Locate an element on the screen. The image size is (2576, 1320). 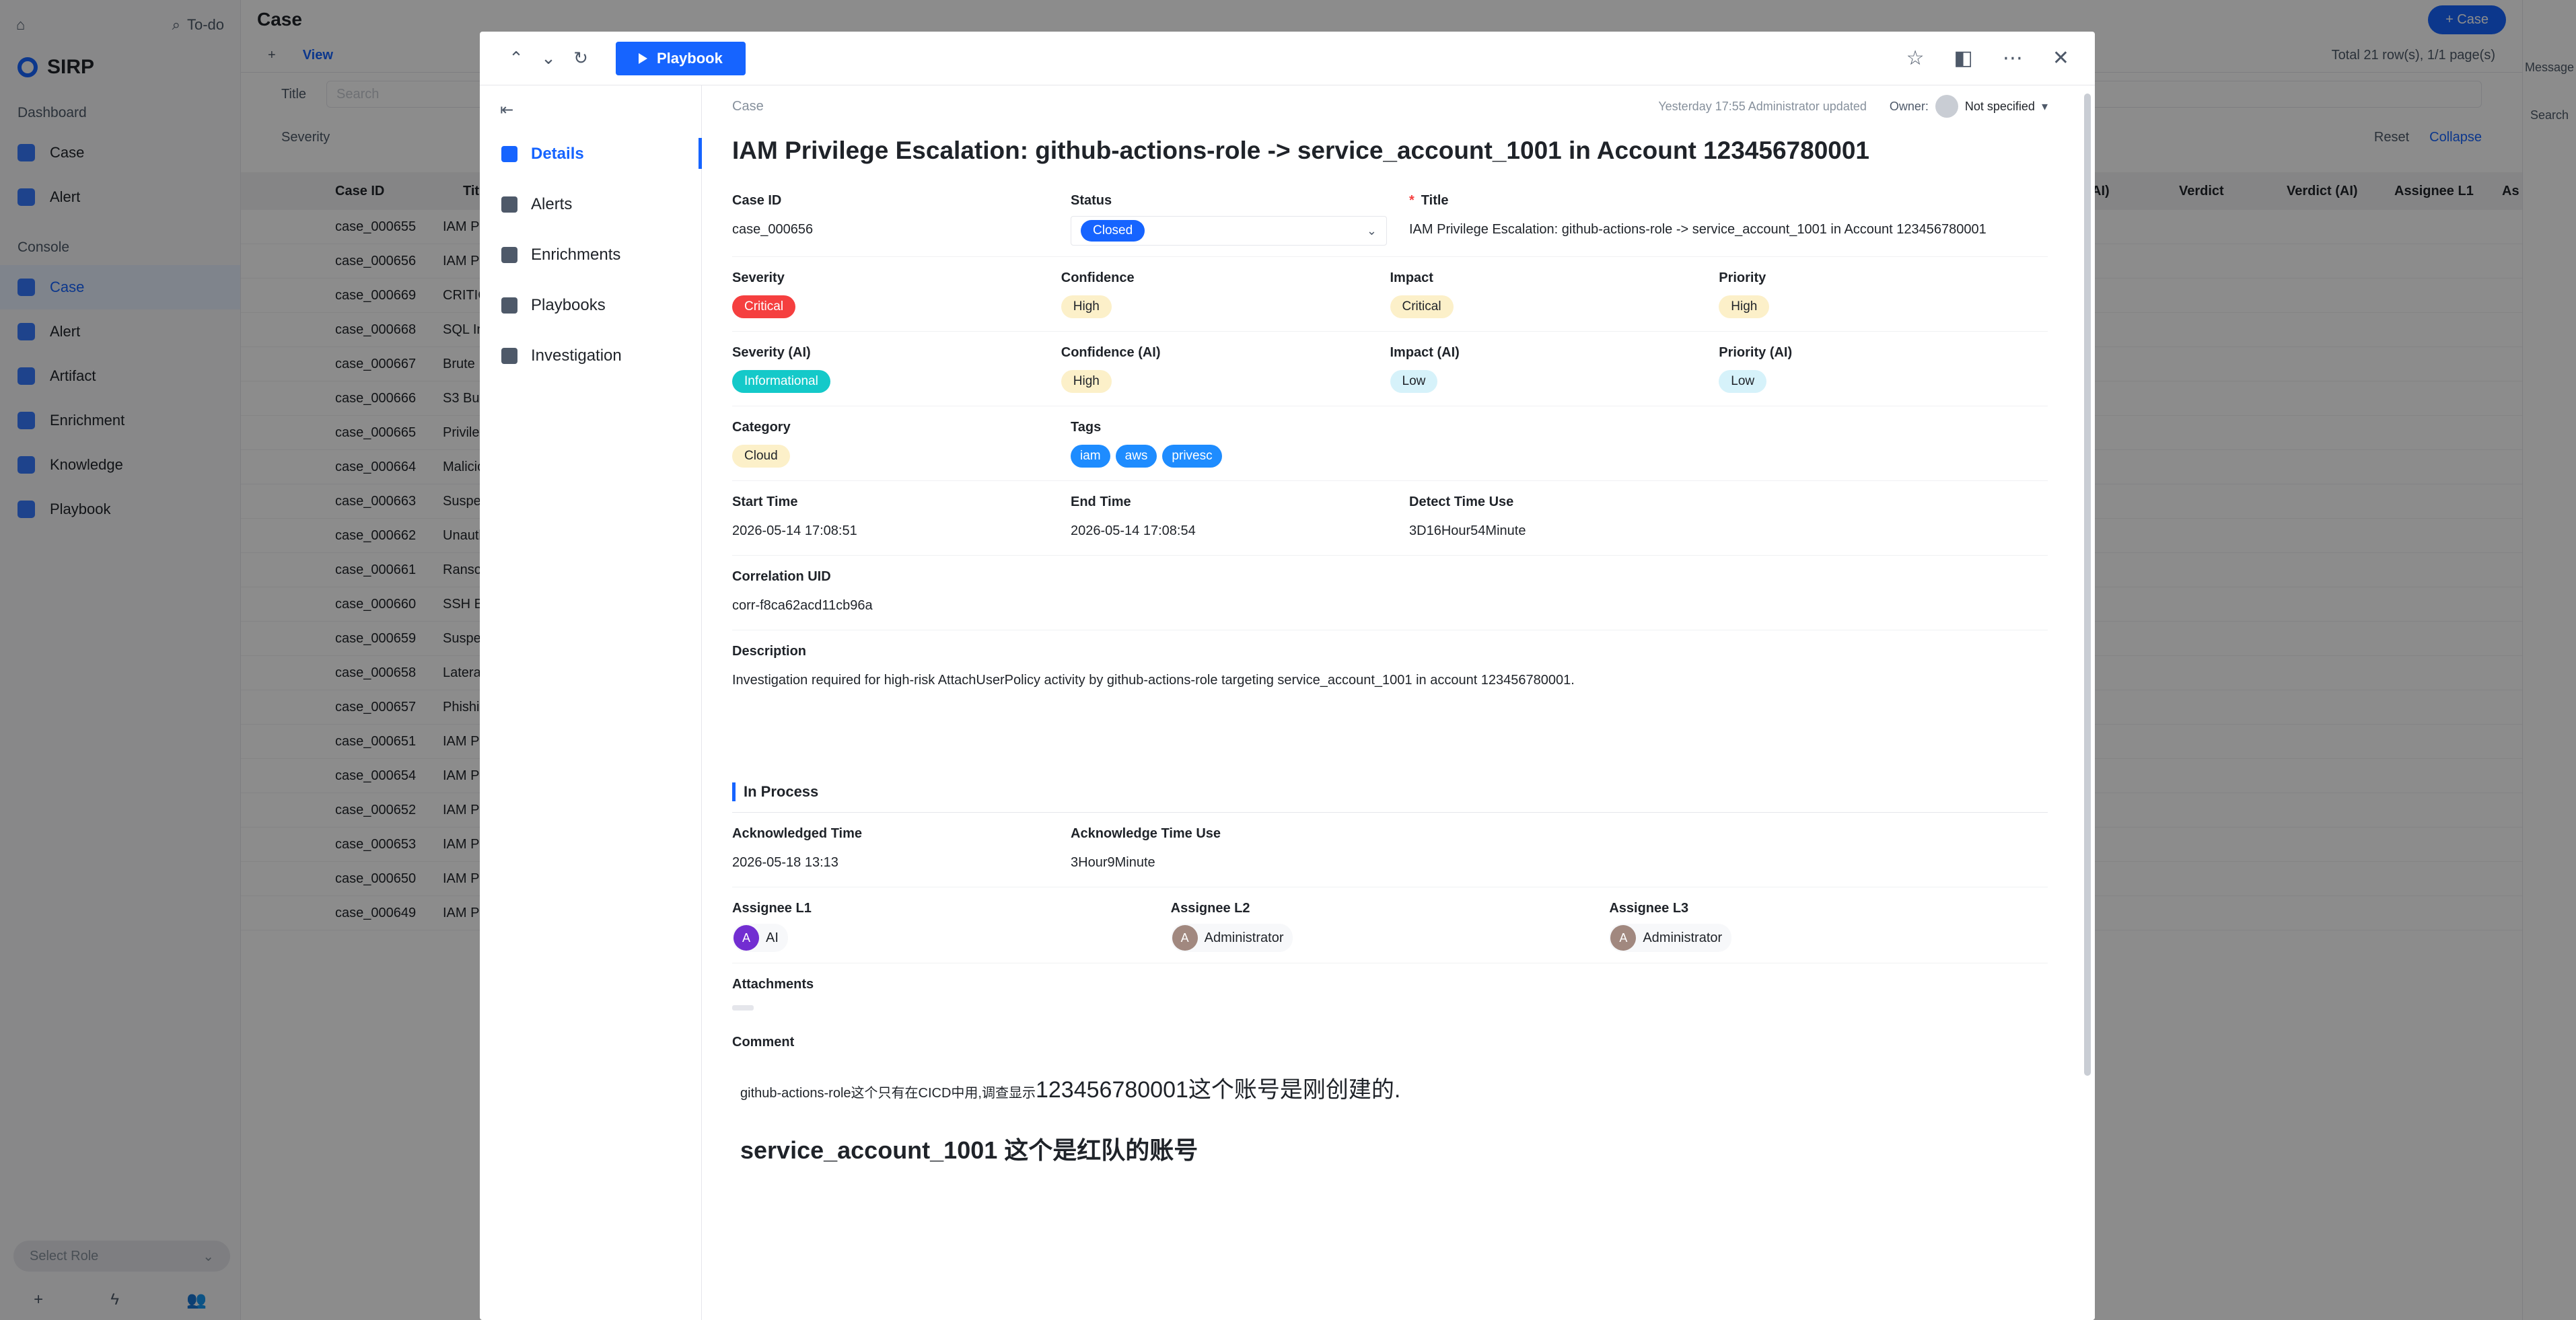
tag-chip: iam is located at coordinates (1090, 456).